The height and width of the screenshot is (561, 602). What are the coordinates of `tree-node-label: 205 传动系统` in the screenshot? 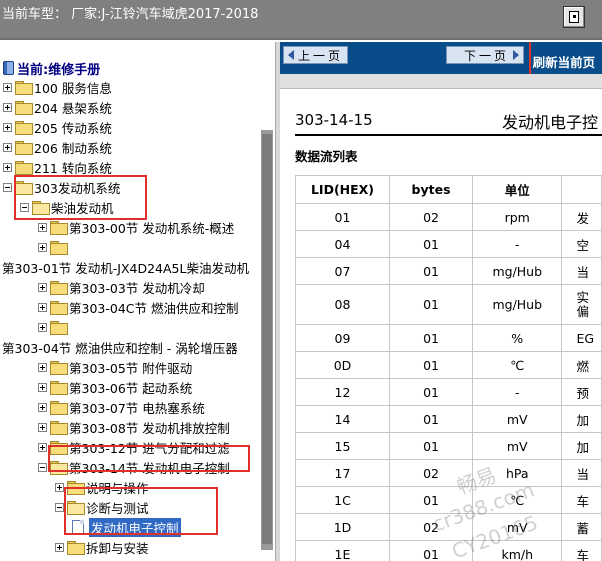 It's located at (73, 128).